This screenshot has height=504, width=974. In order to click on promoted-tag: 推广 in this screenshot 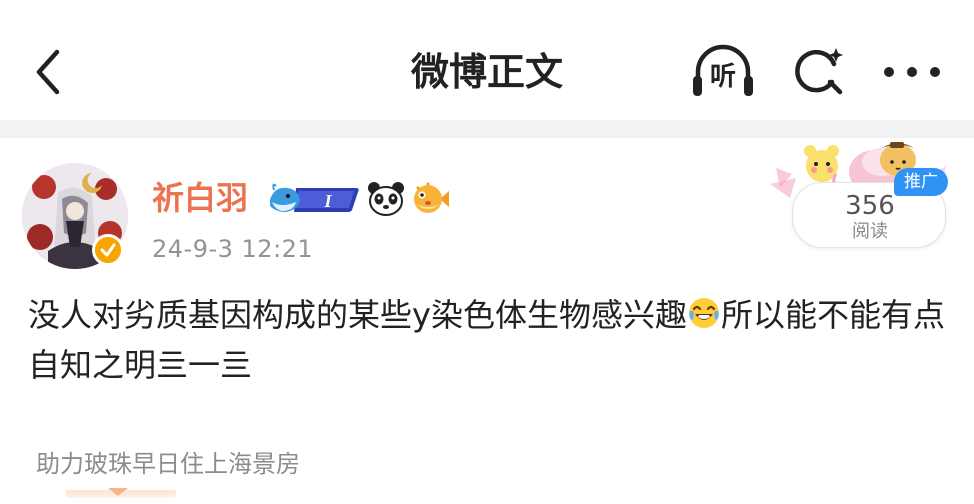, I will do `click(921, 182)`.